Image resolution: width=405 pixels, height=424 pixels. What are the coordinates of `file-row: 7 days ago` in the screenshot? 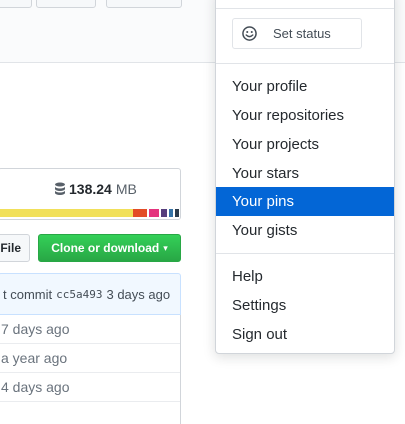 It's located at (90, 329).